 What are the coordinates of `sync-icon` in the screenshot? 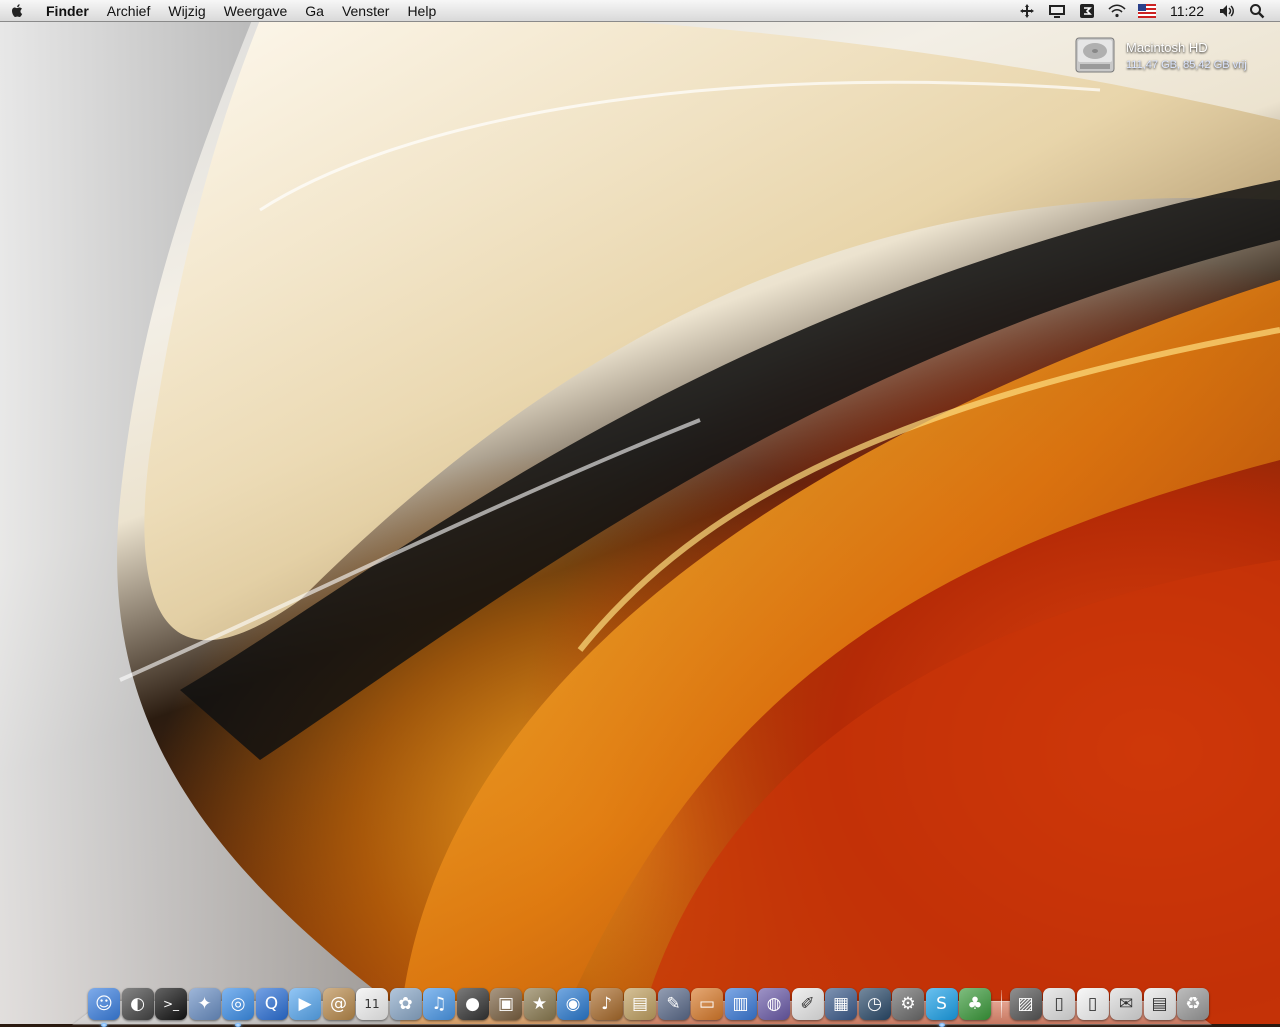 It's located at (1087, 11).